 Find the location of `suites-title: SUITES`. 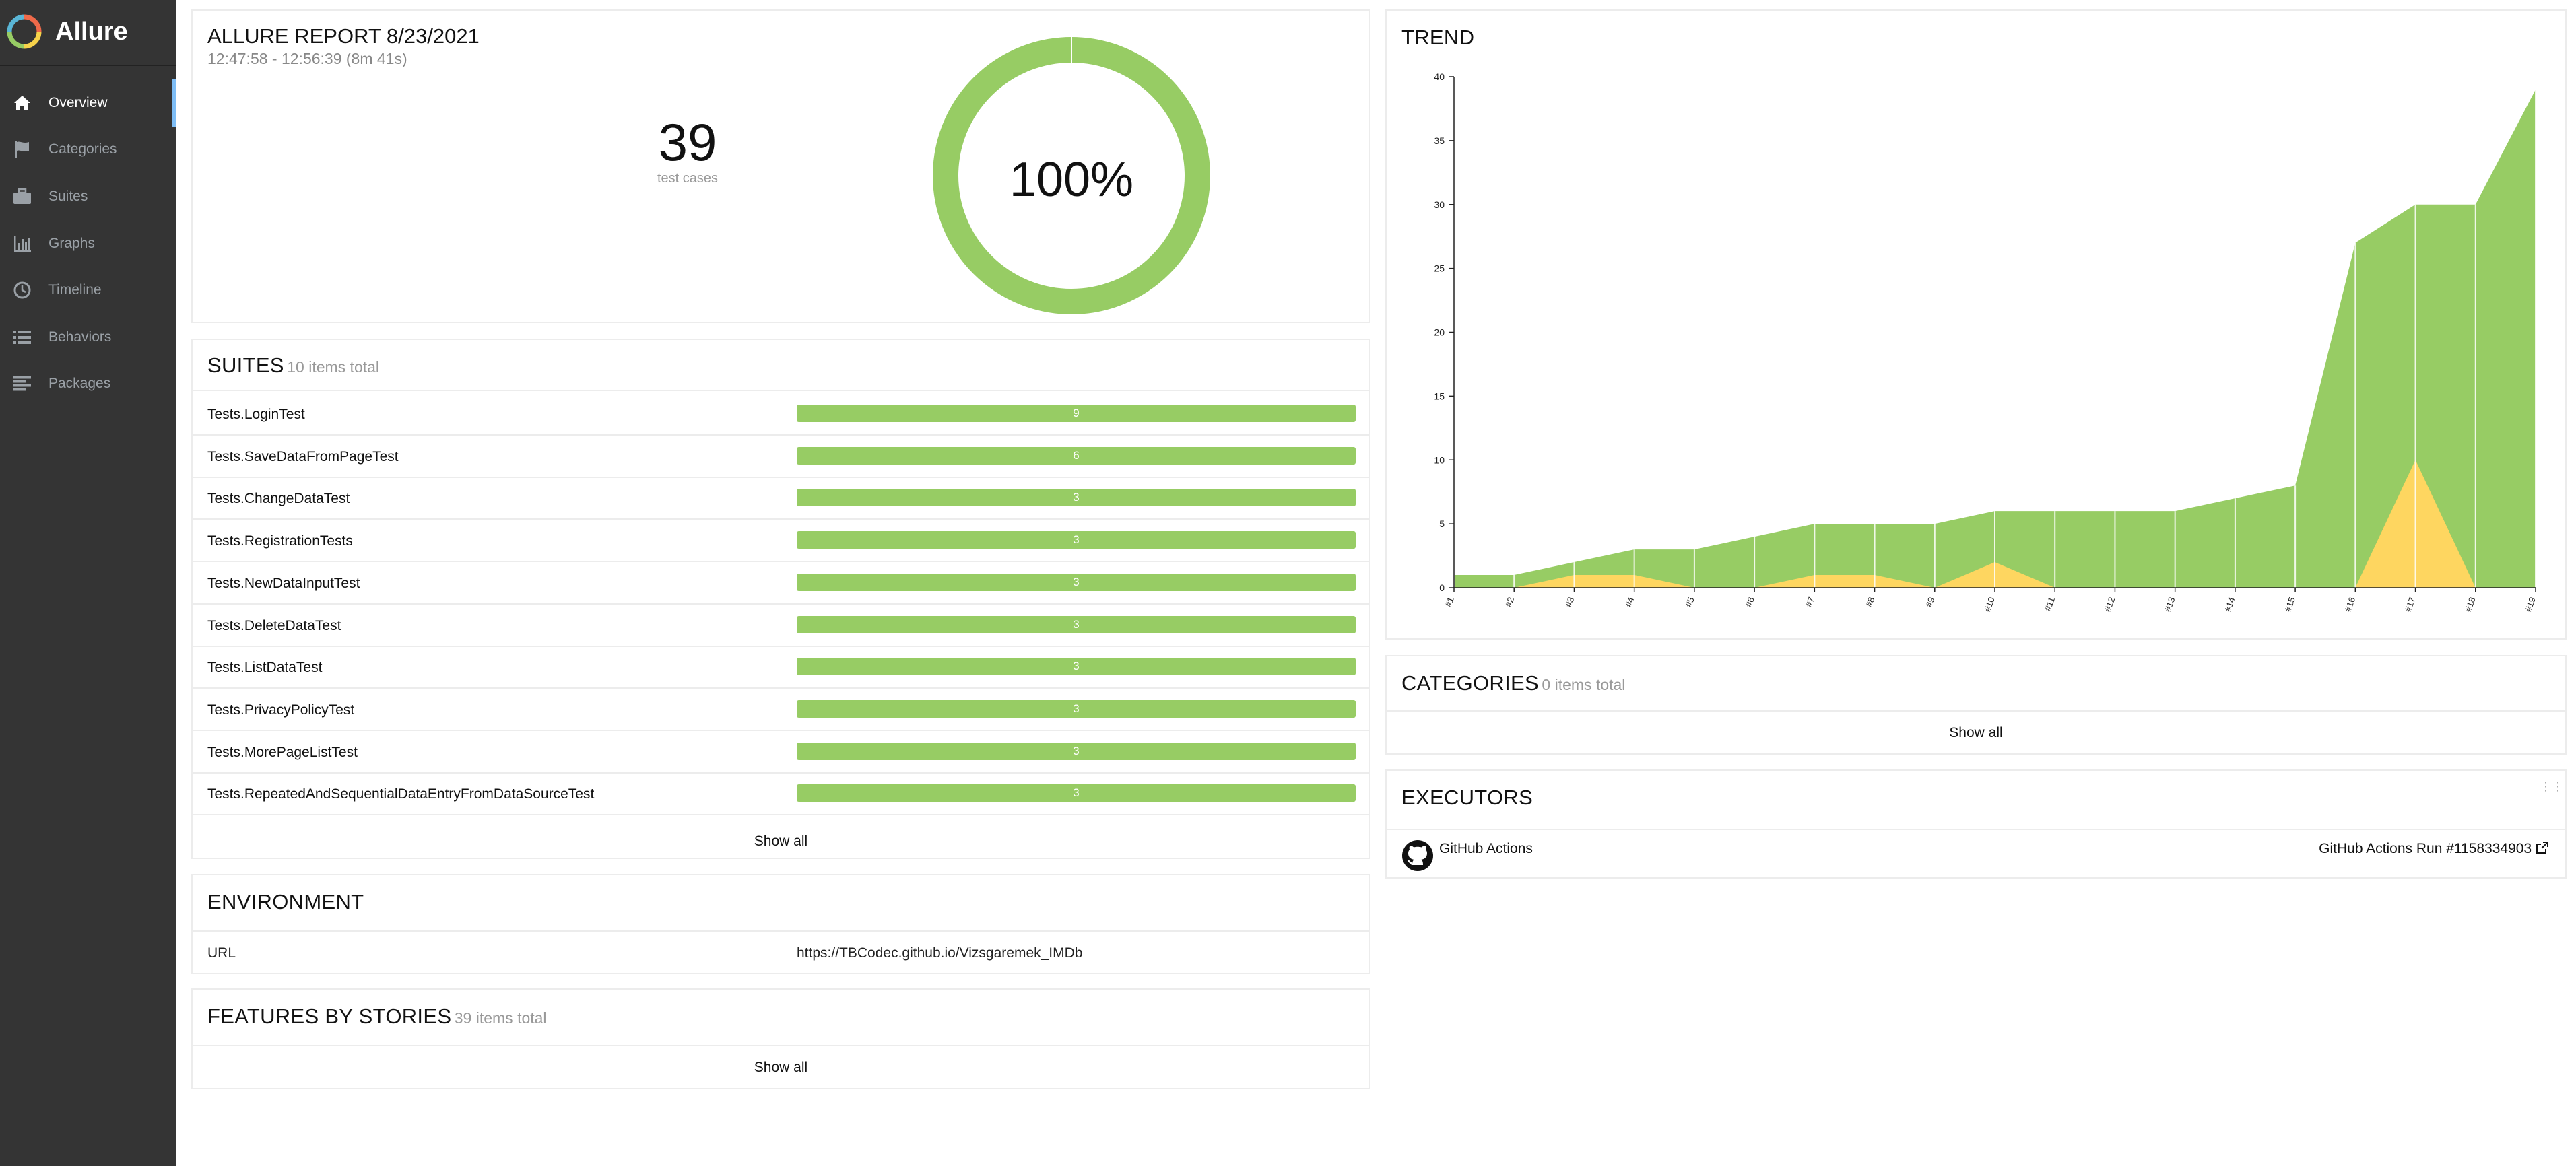

suites-title: SUITES is located at coordinates (245, 365).